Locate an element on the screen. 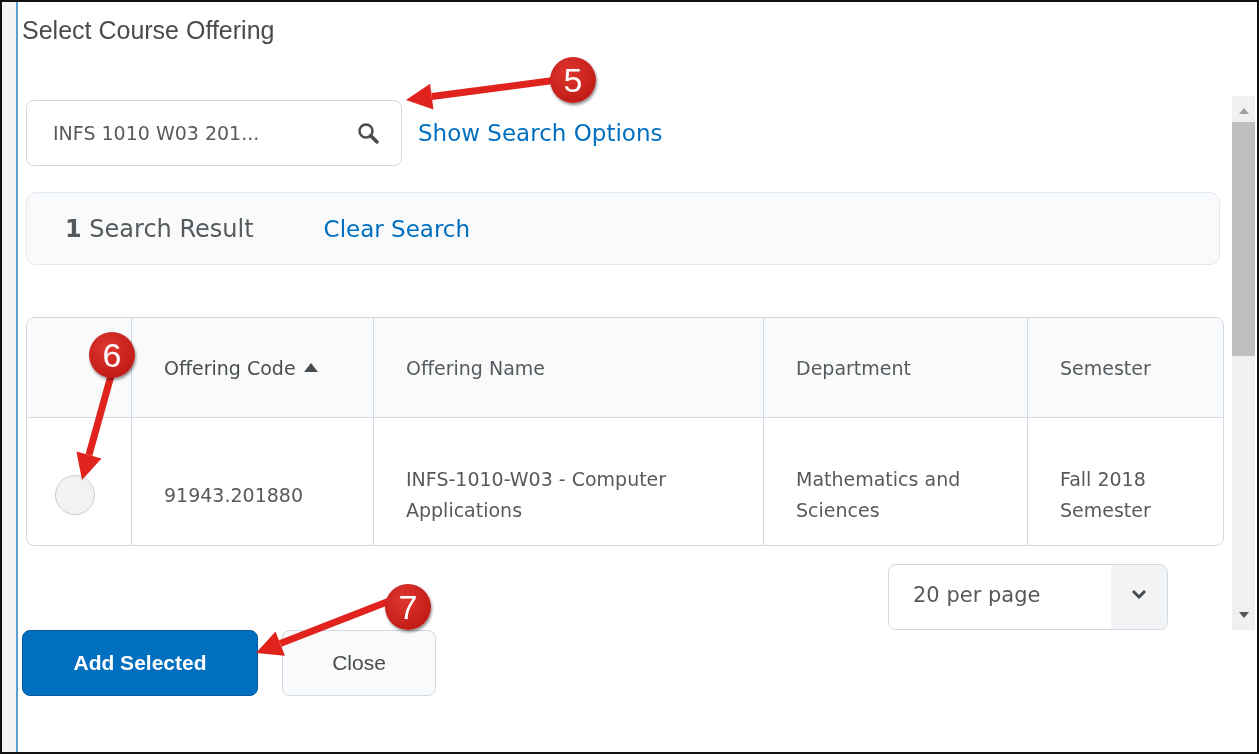  callout-badge: 7 is located at coordinates (408, 607).